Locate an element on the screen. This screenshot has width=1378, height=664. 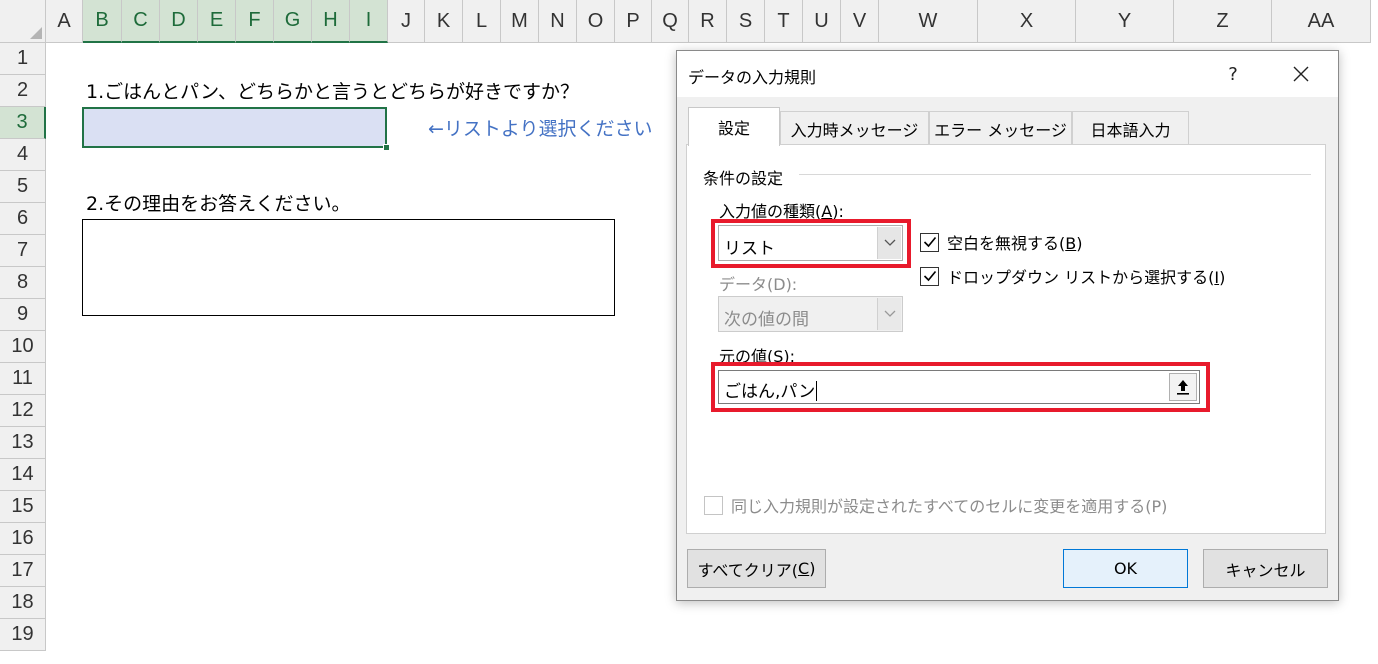
source-input-value: ごはん,パン is located at coordinates (771, 391).